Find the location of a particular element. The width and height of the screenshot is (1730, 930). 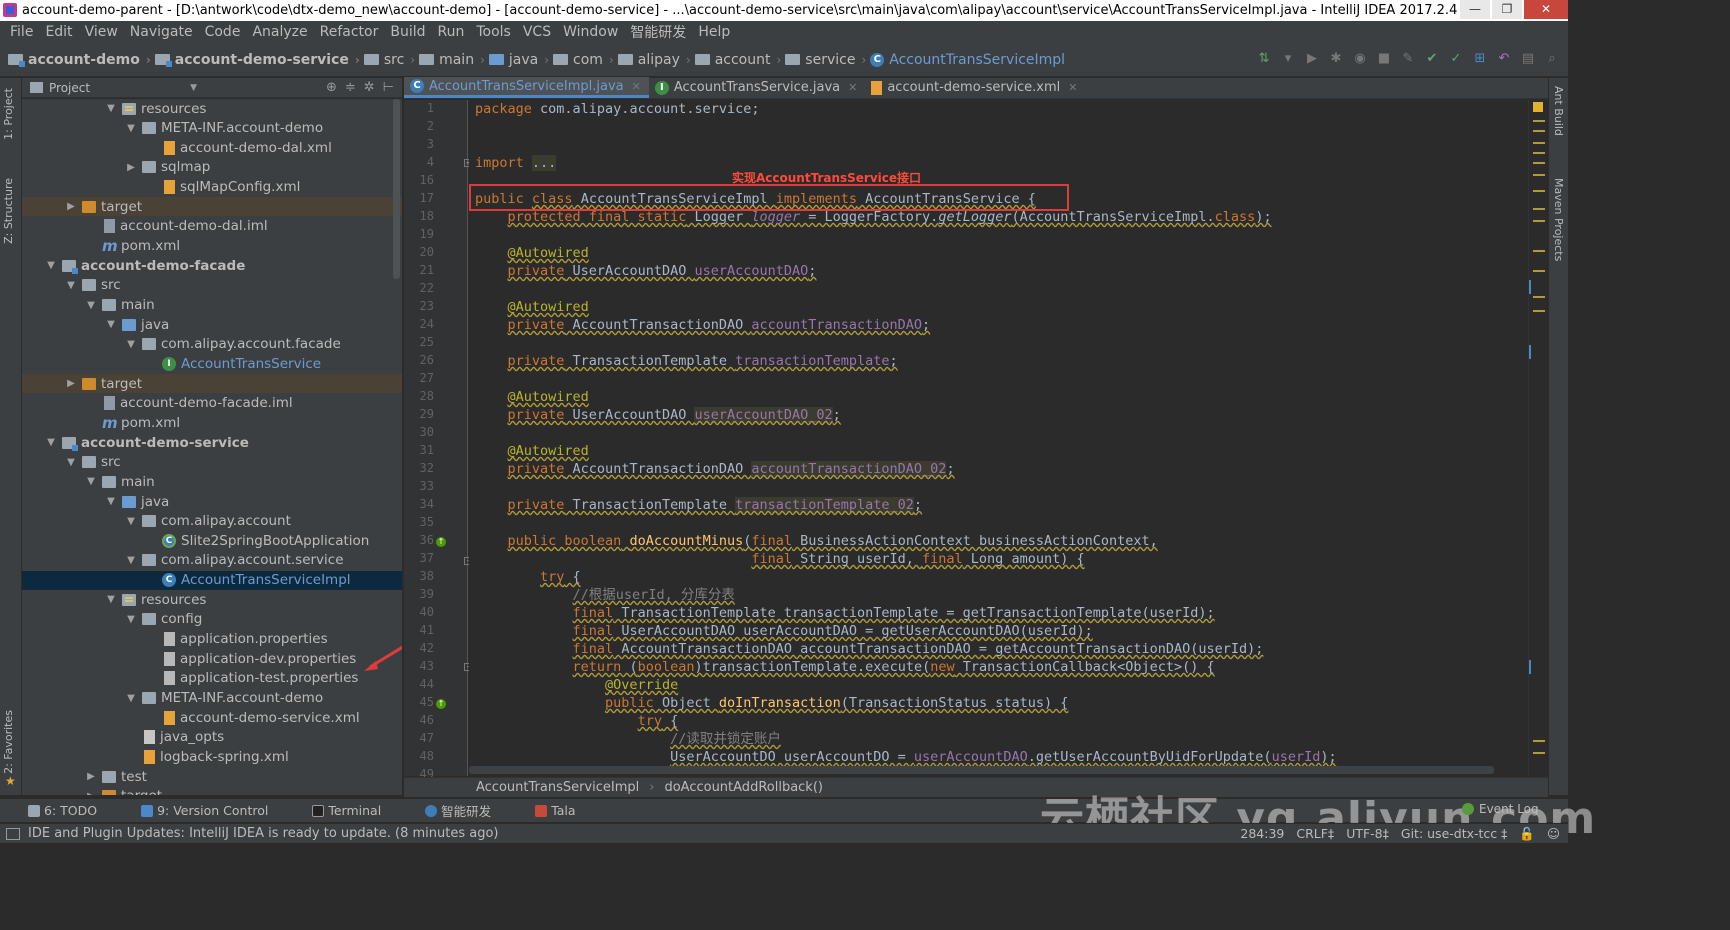

tool-terminal: Terminal is located at coordinates (357, 810).